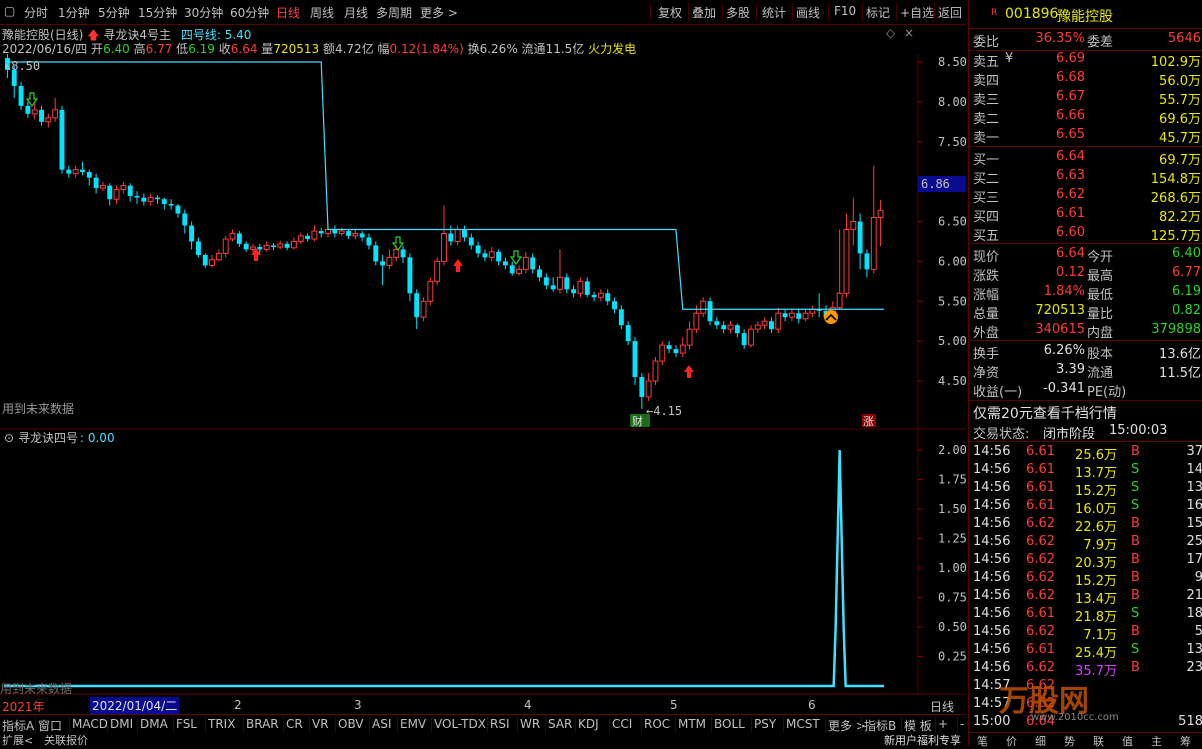 This screenshot has width=1202, height=749. What do you see at coordinates (1085, 60) in the screenshot?
I see `ask-row: 卖五 ¥6.69 102.9万` at bounding box center [1085, 60].